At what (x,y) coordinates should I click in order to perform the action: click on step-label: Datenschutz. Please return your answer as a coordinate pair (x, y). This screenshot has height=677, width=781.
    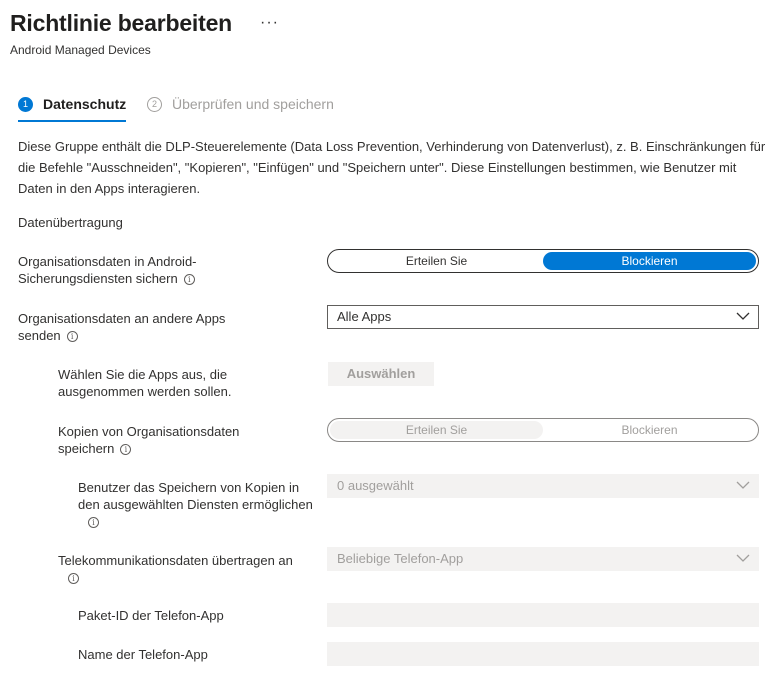
    Looking at the image, I should click on (85, 104).